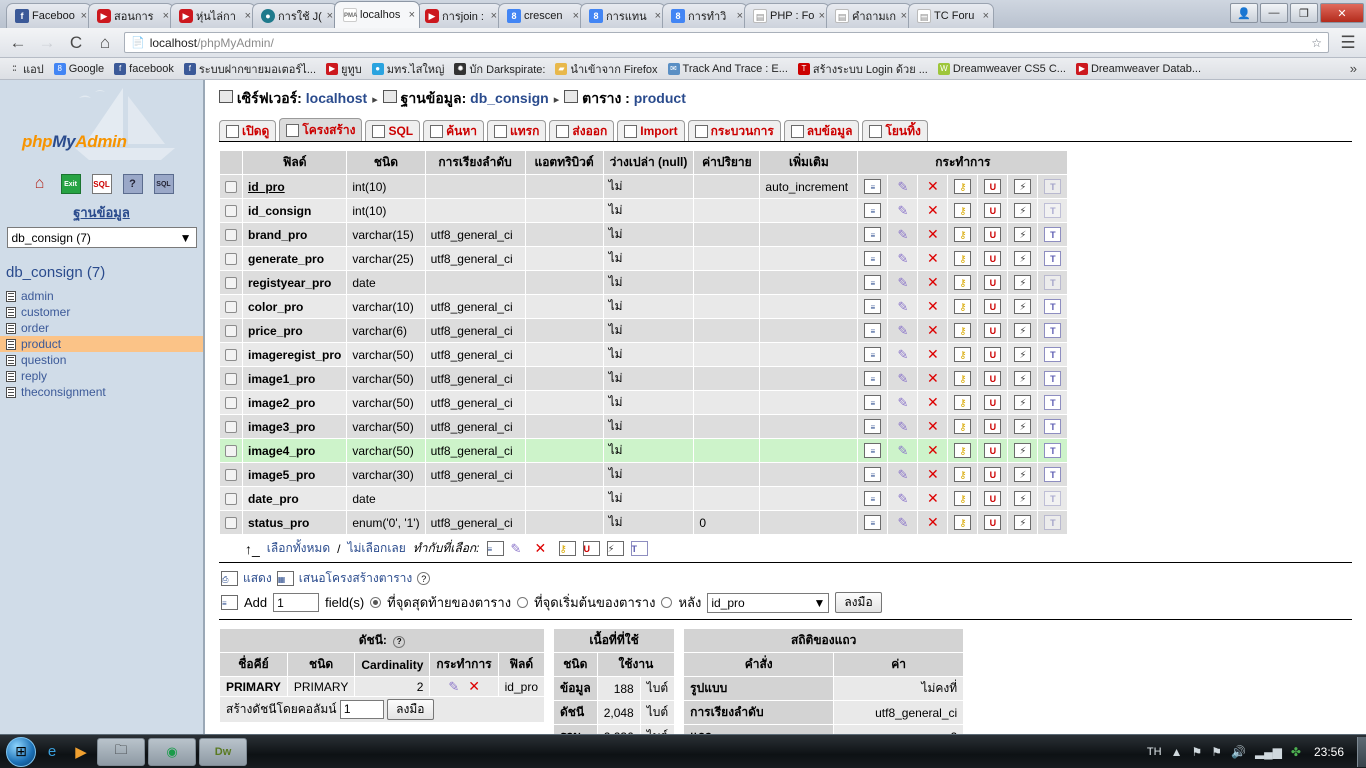 The image size is (1366, 768). Describe the element at coordinates (376, 602) in the screenshot. I see `radio-at-end-of-table` at that location.